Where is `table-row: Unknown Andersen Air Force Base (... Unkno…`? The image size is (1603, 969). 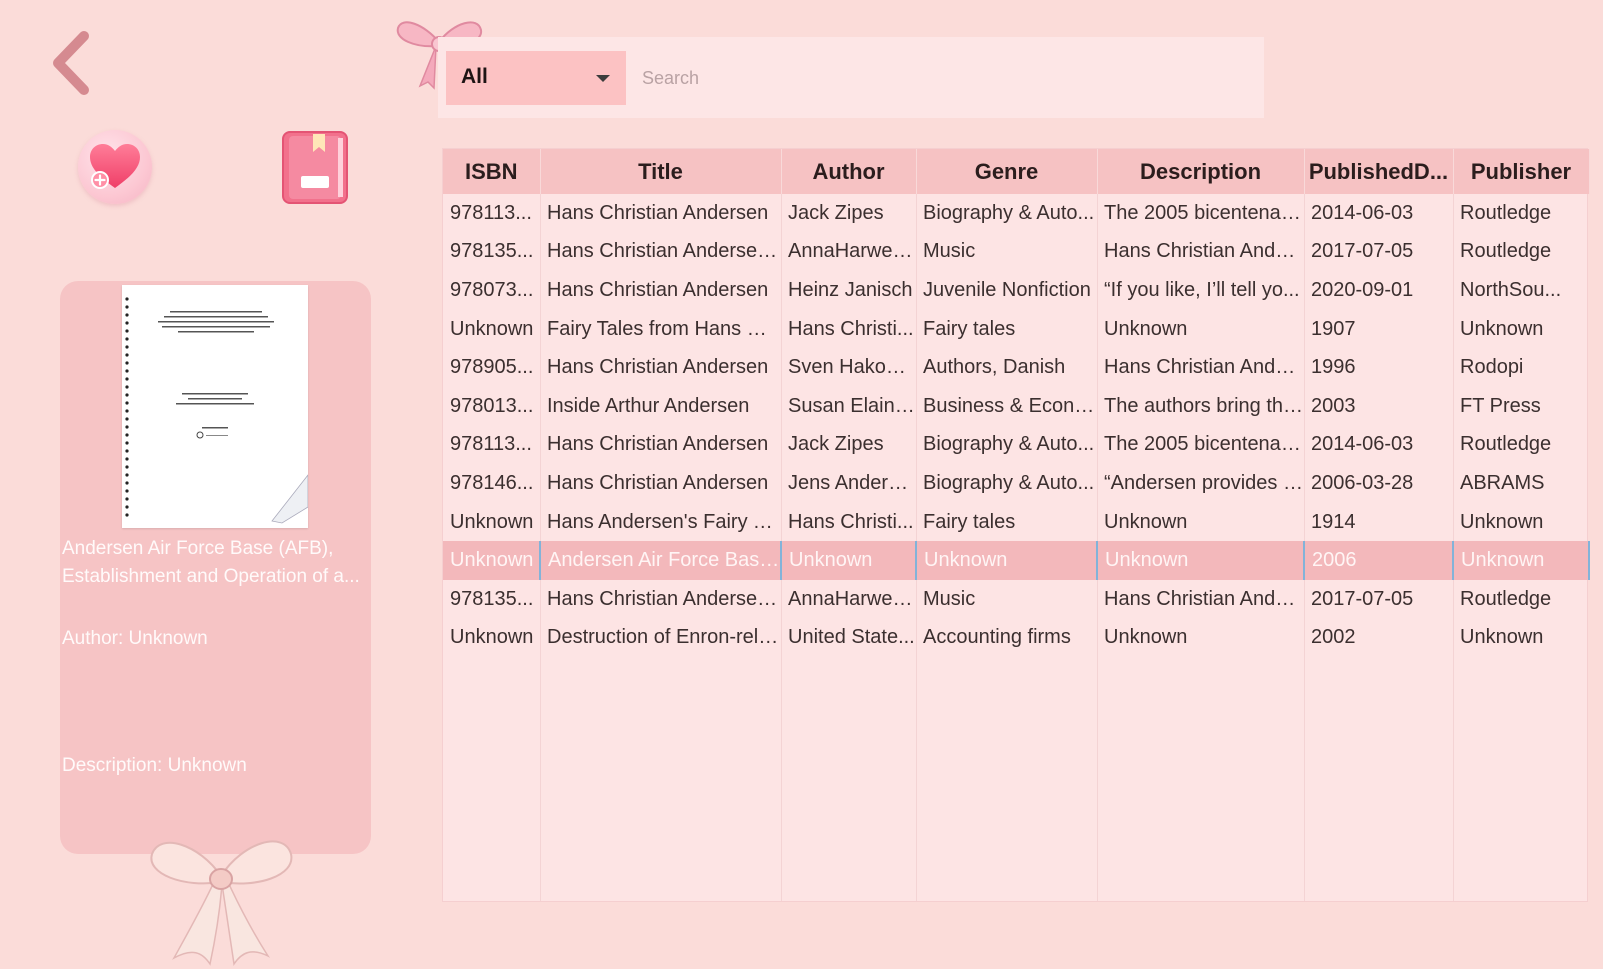 table-row: Unknown Andersen Air Force Base (... Unkno… is located at coordinates (1016, 560).